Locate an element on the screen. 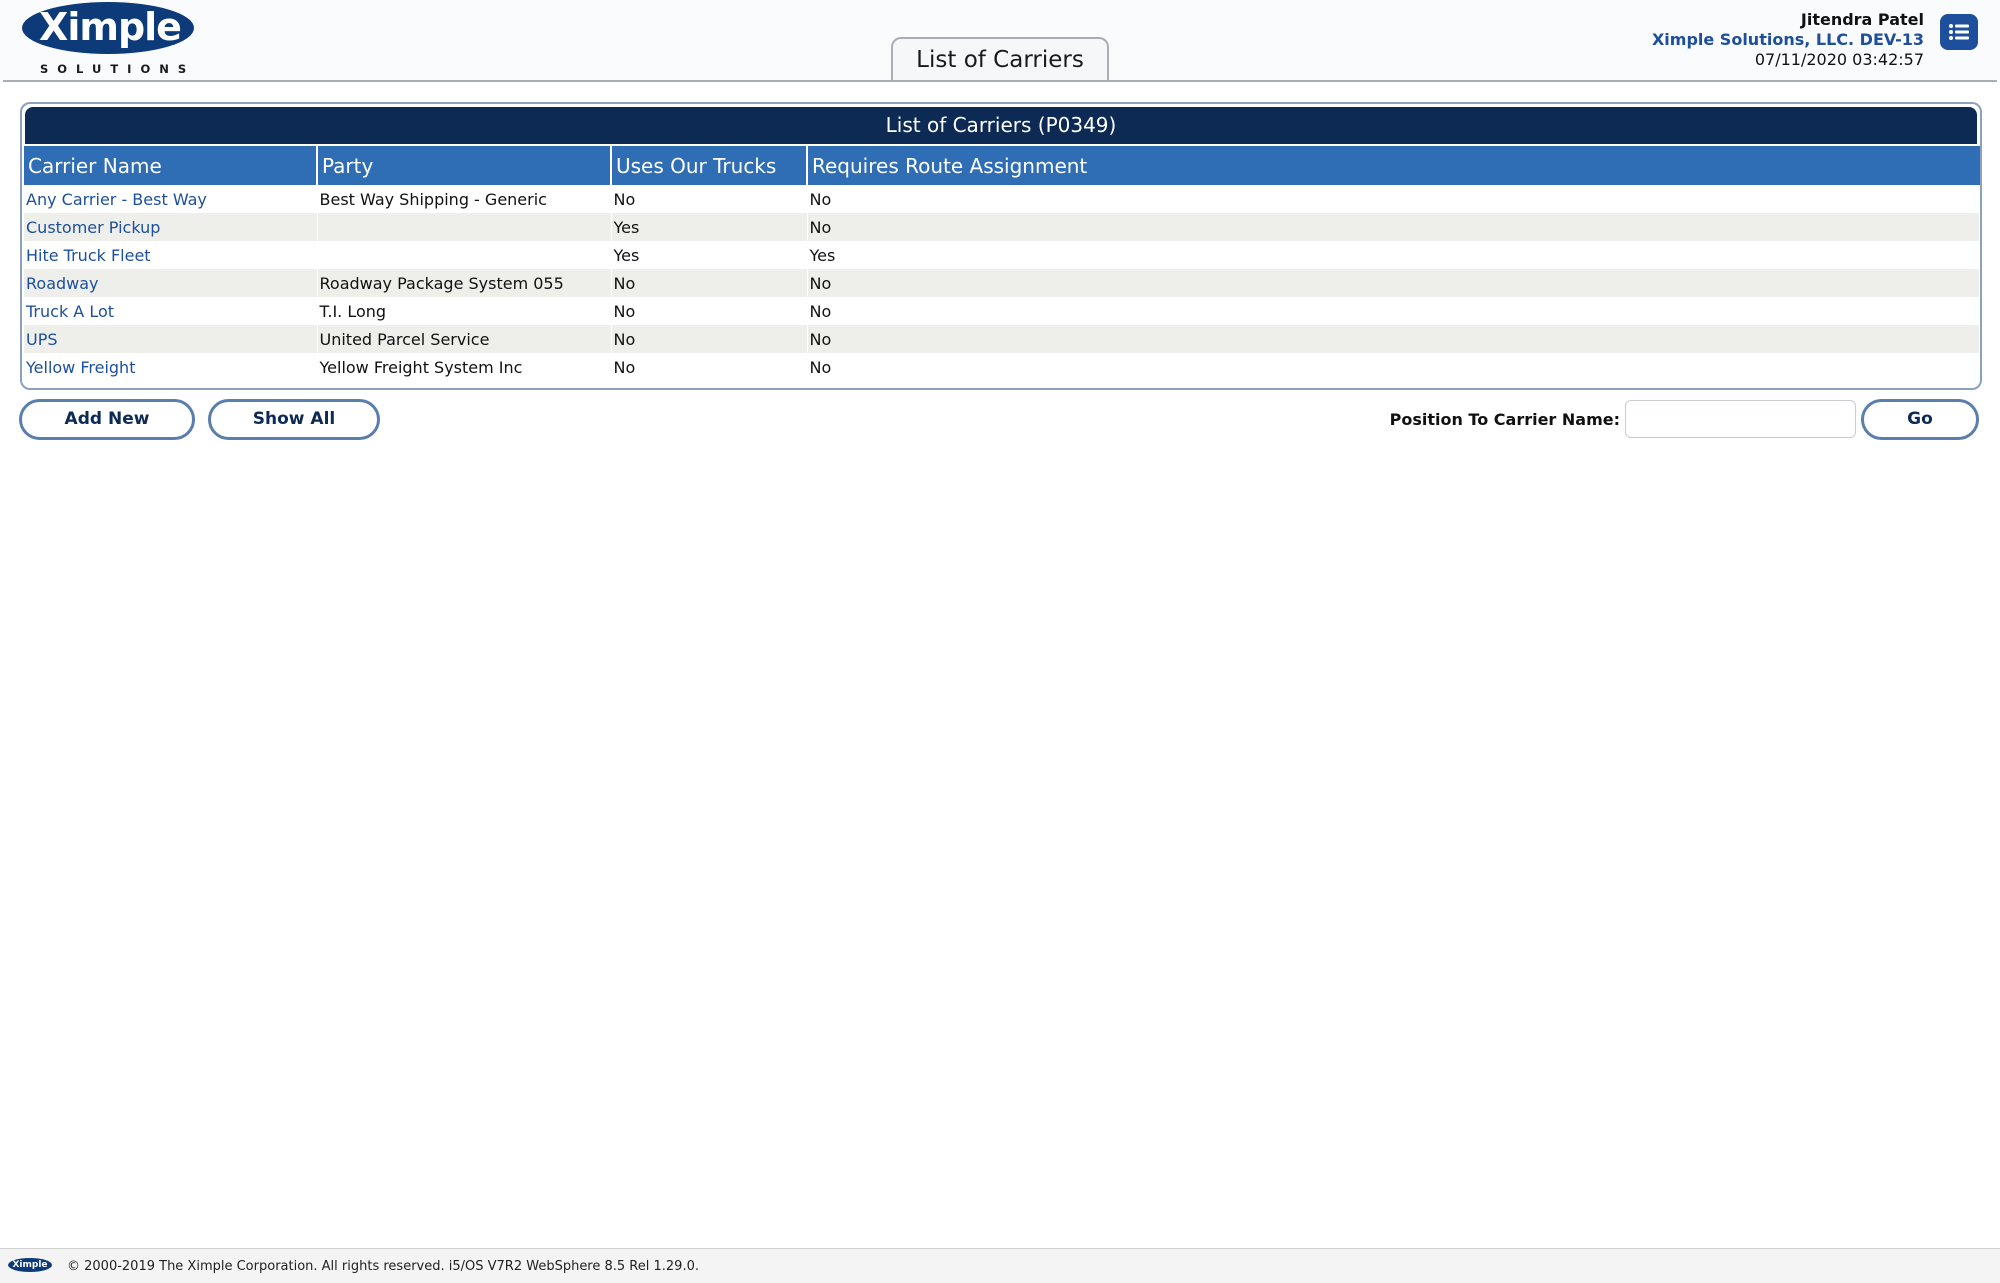 This screenshot has height=1283, width=2000. position-to-carrier-input is located at coordinates (1740, 419).